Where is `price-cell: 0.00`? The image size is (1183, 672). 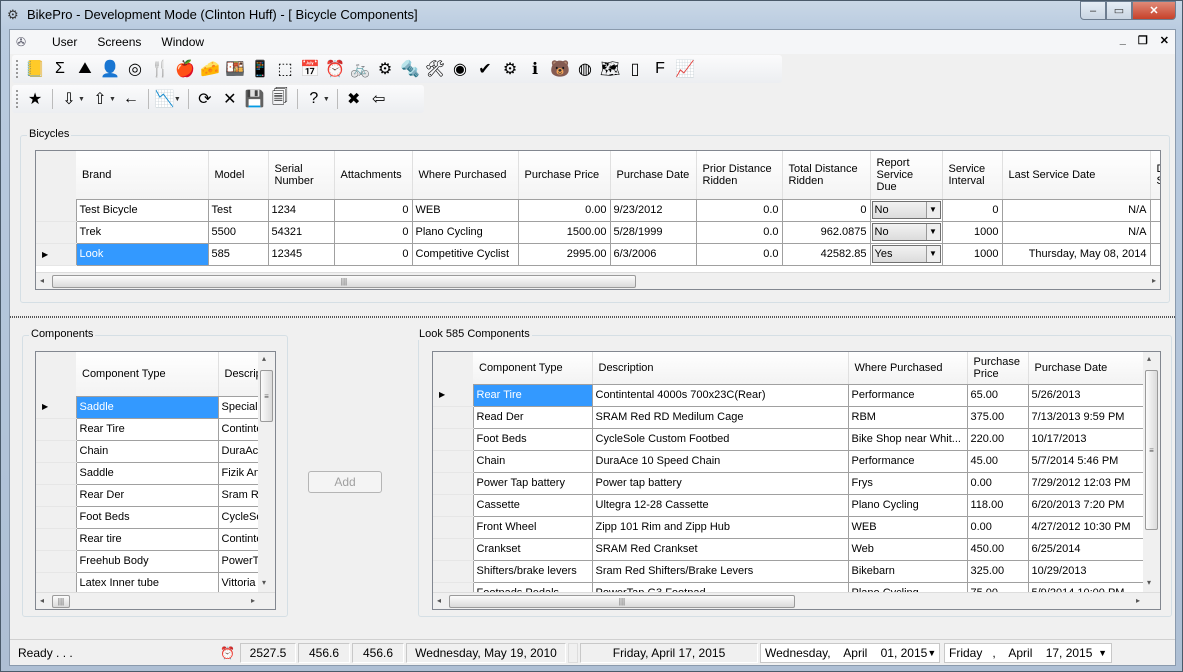
price-cell: 0.00 is located at coordinates (997, 527).